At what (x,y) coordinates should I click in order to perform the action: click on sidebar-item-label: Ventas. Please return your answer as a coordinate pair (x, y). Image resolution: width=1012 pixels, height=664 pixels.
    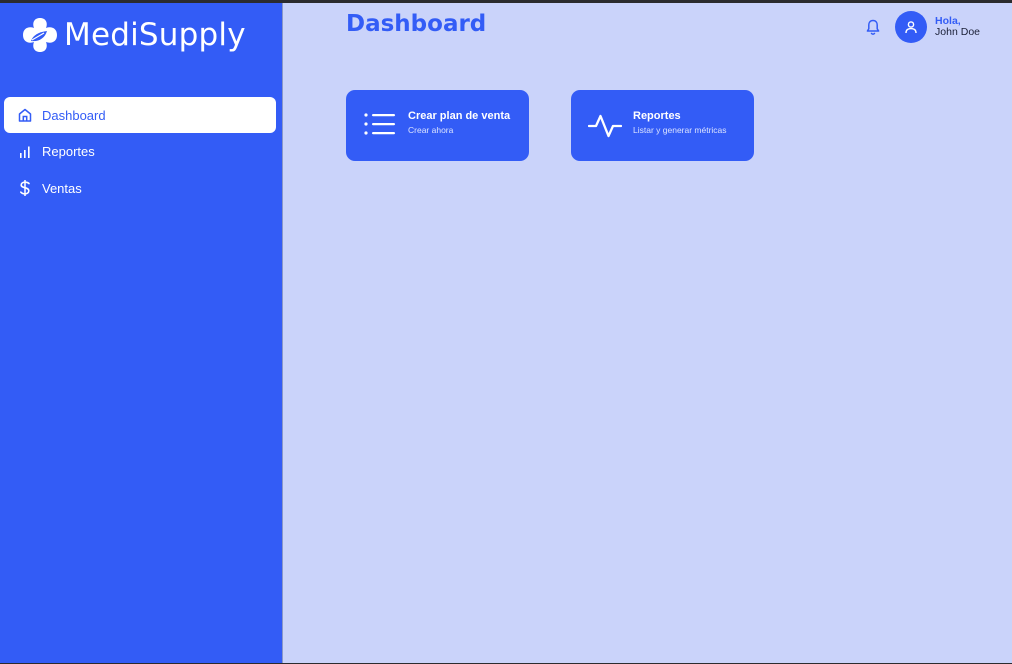
    Looking at the image, I should click on (62, 188).